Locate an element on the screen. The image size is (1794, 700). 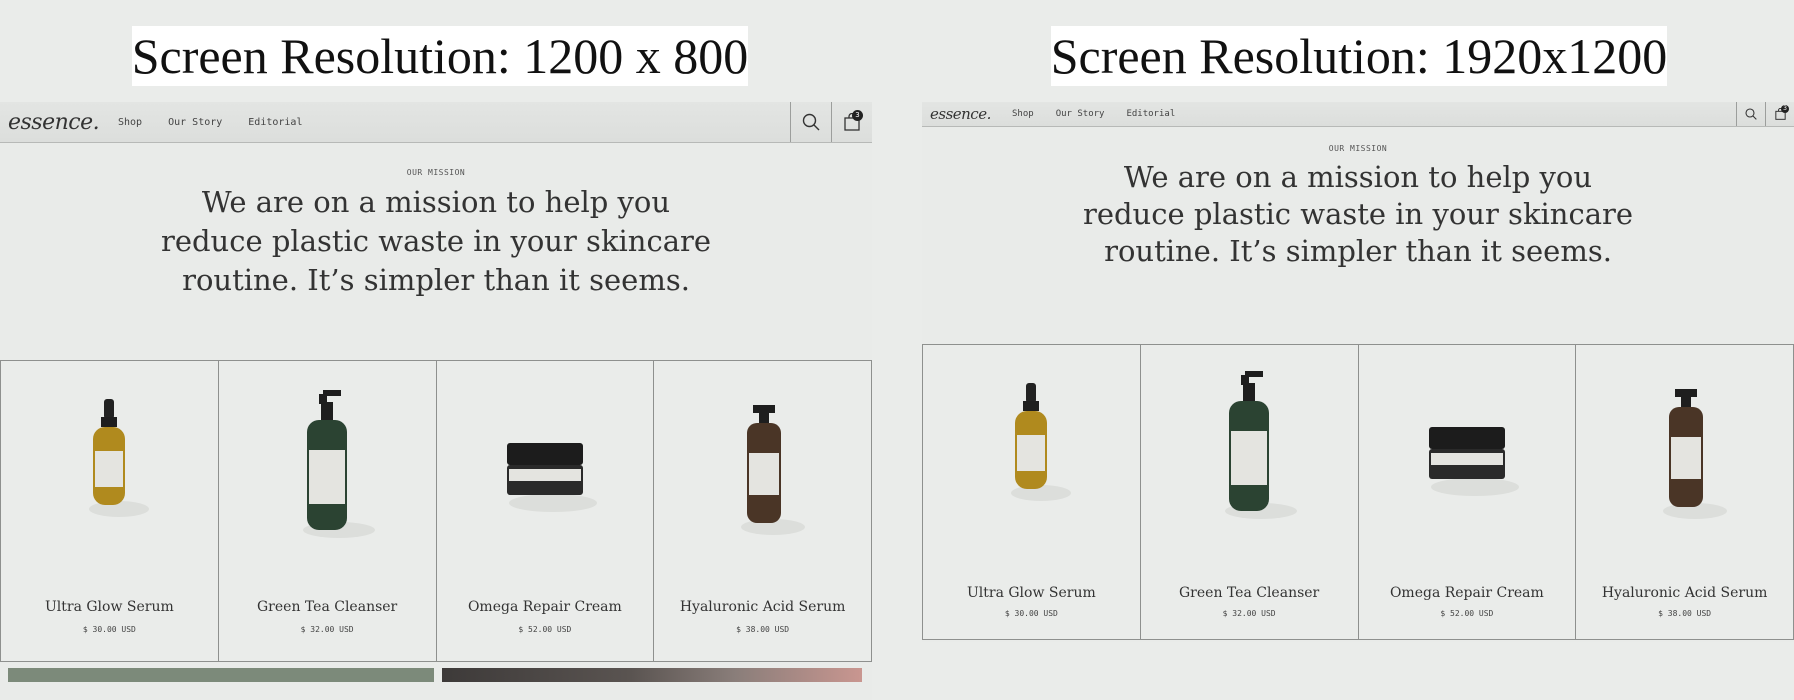
promo-banner-right is located at coordinates (652, 675).